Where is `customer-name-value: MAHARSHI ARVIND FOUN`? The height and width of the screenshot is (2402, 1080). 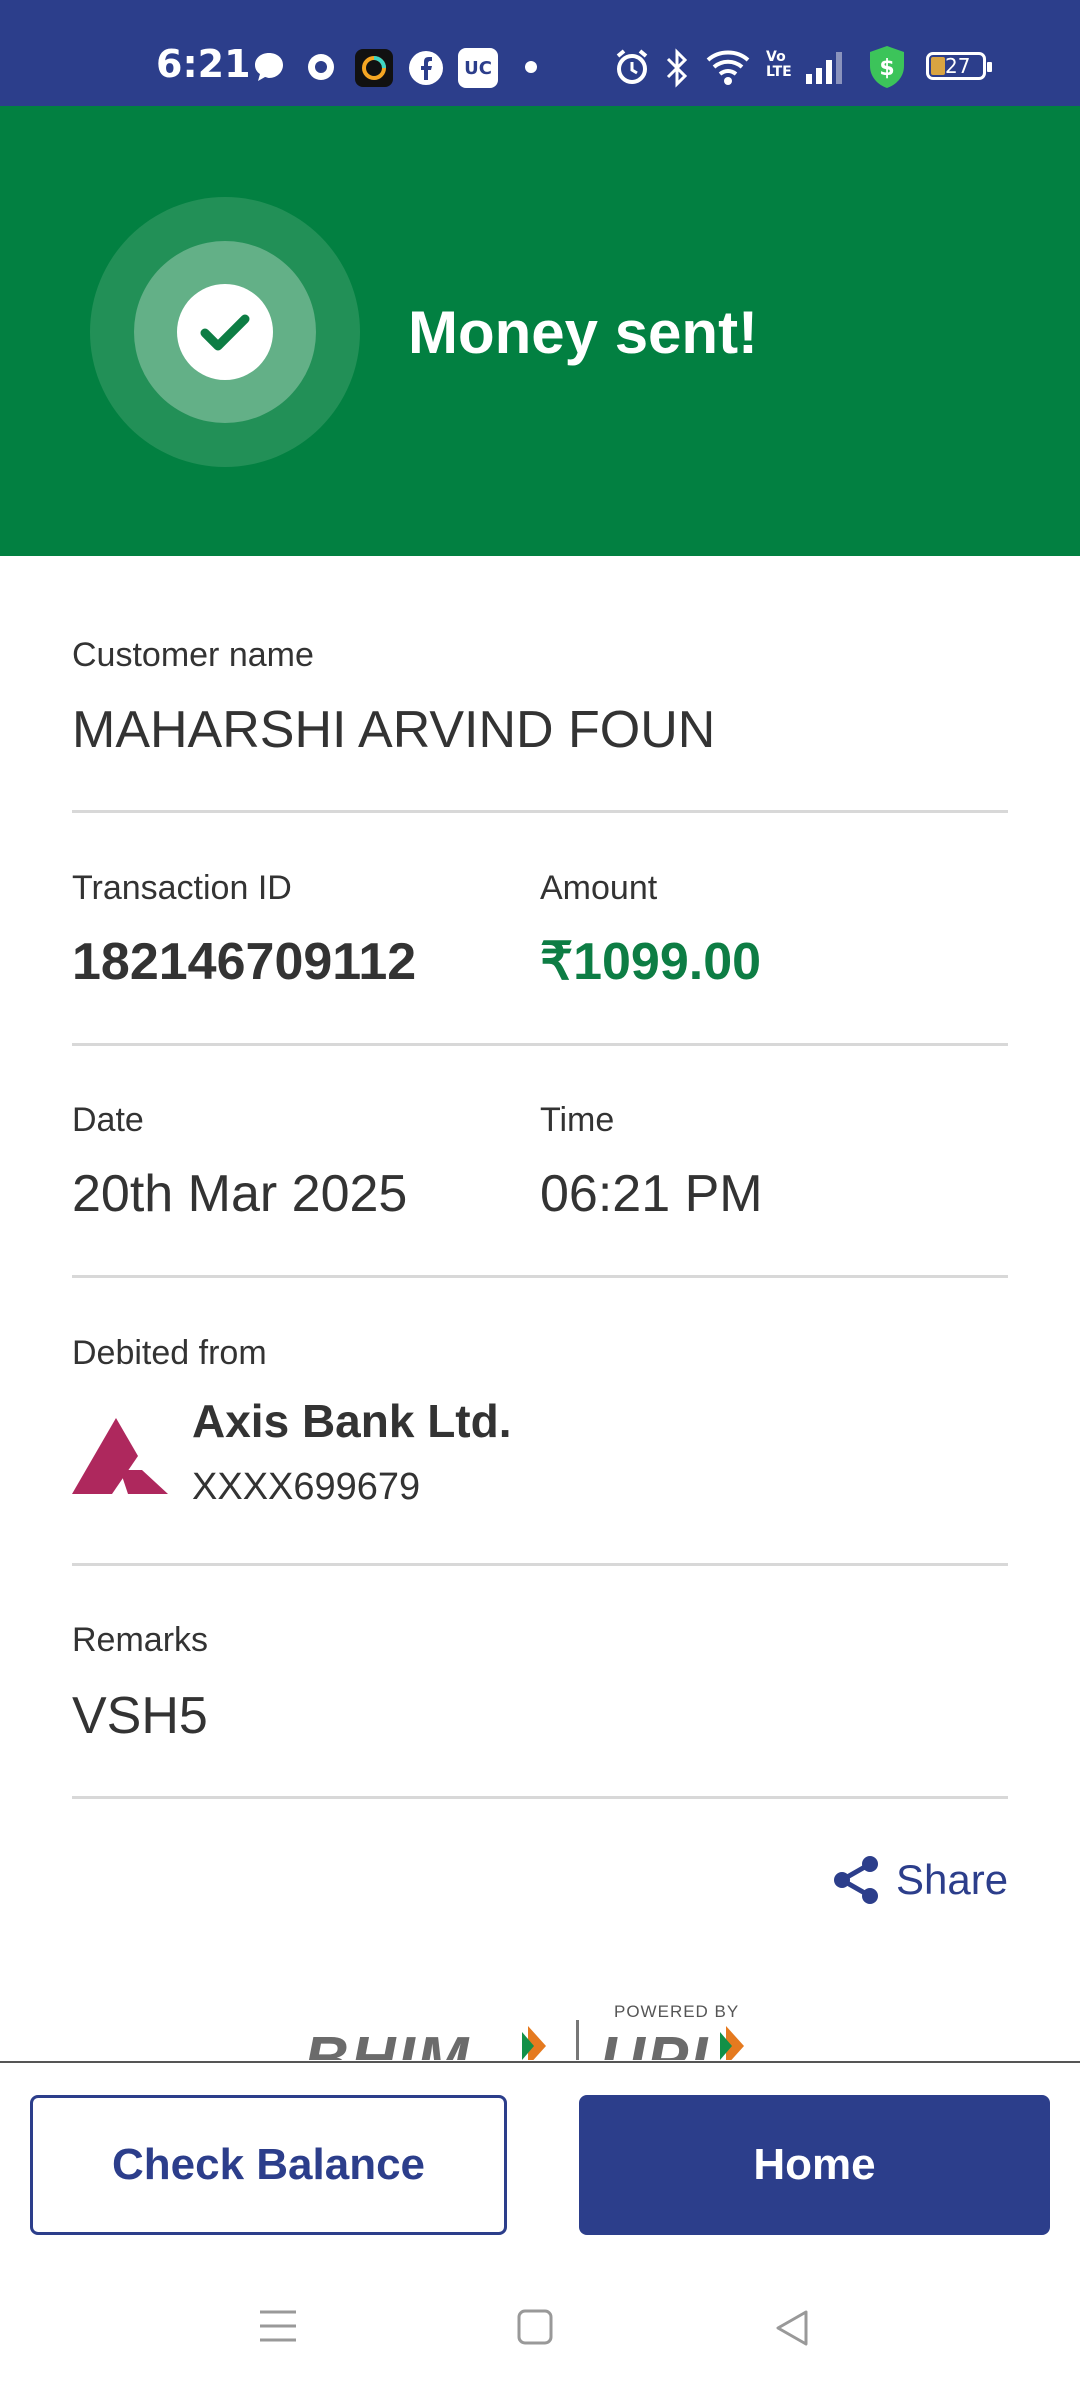 customer-name-value: MAHARSHI ARVIND FOUN is located at coordinates (394, 730).